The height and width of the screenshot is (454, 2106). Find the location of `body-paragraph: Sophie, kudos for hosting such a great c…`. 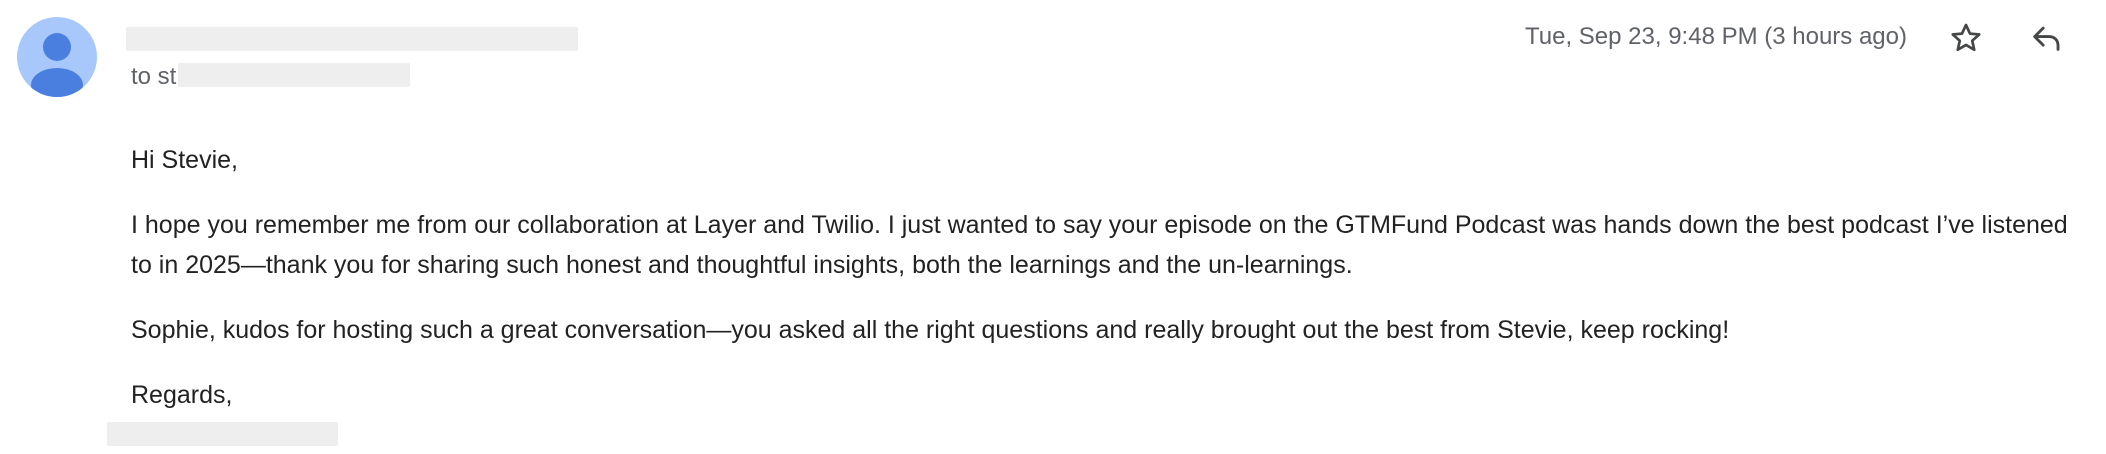

body-paragraph: Sophie, kudos for hosting such a great c… is located at coordinates (930, 330).